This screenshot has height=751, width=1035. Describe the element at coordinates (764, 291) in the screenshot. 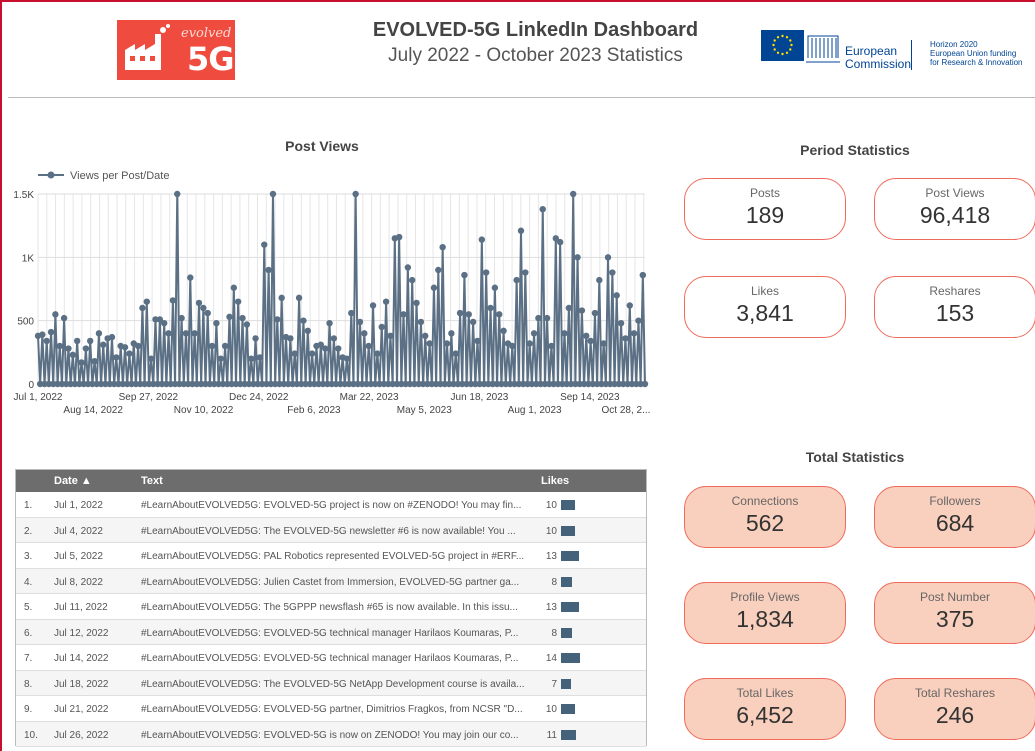

I see `stat-likes-label: Likes` at that location.